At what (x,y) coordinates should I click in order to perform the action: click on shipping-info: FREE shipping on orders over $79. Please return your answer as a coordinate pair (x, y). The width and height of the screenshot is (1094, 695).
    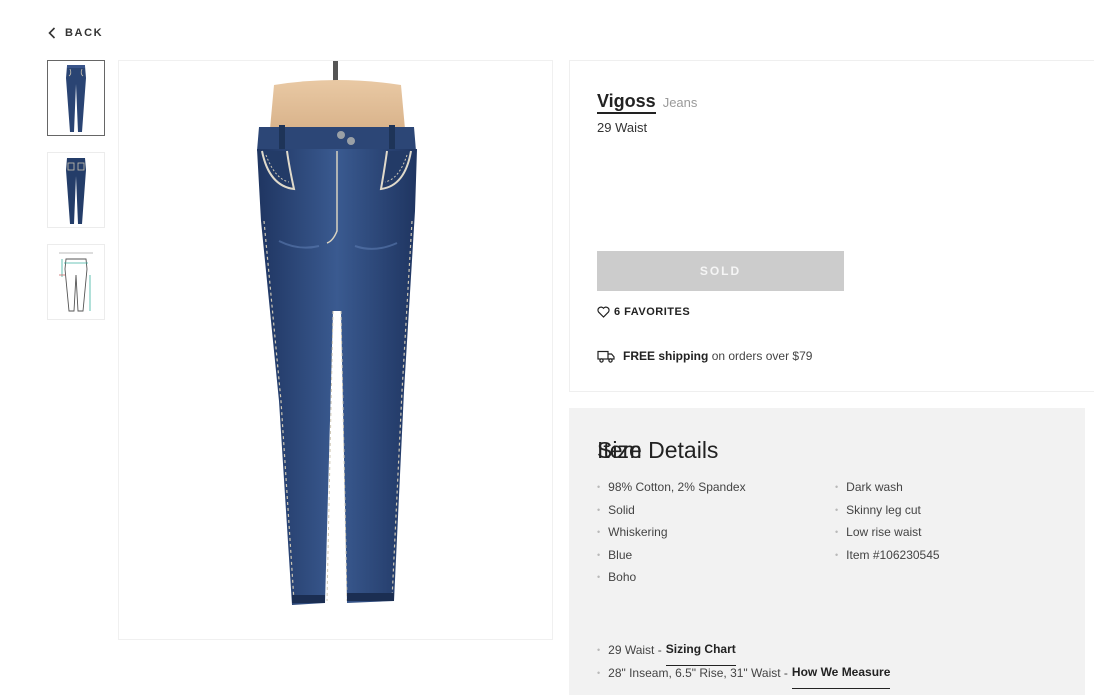
    Looking at the image, I should click on (704, 356).